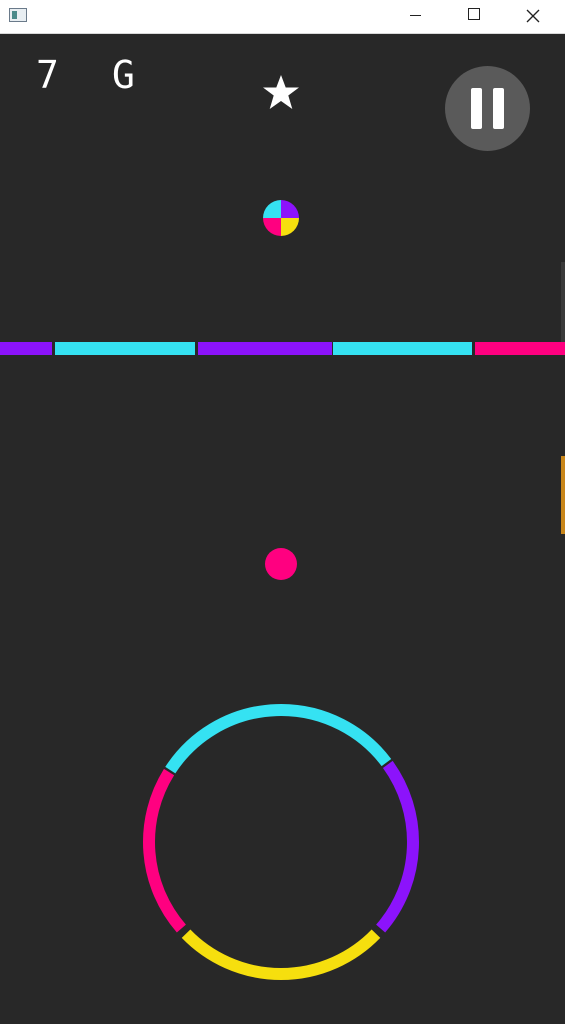  I want to click on minimize-icon, so click(415, 15).